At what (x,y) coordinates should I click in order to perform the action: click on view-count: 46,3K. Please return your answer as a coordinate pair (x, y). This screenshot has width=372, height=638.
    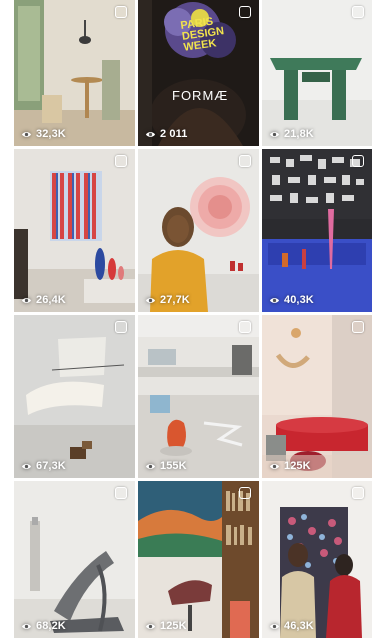
    Looking at the image, I should click on (291, 626).